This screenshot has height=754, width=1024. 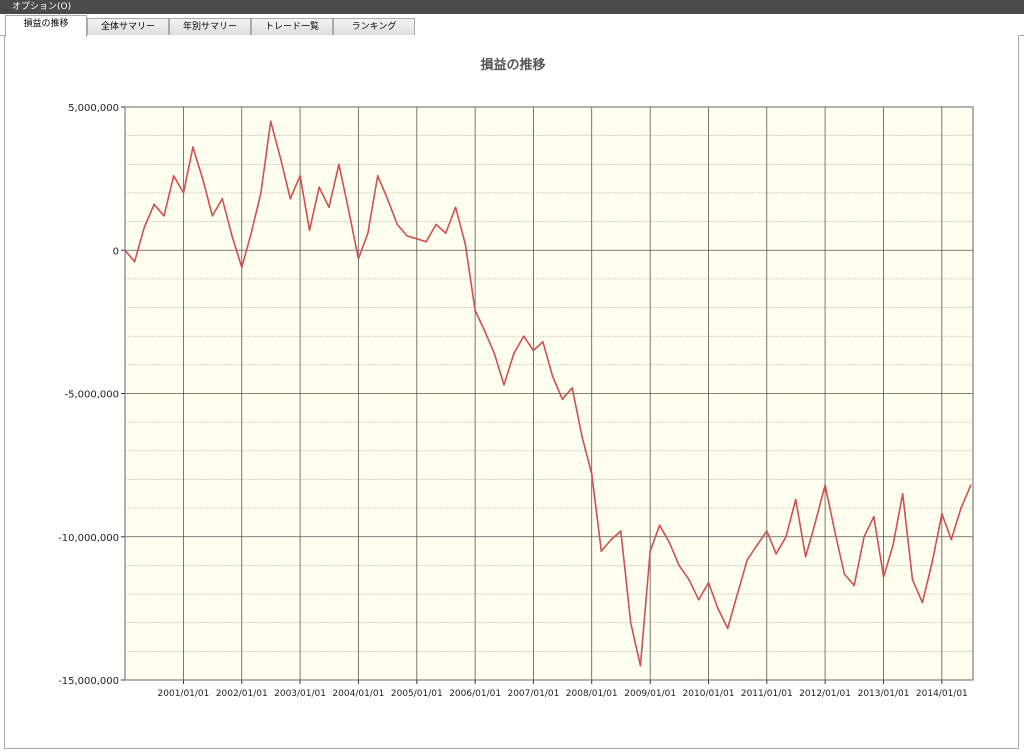 What do you see at coordinates (825, 694) in the screenshot?
I see `x-tick-label: 2012/01/01` at bounding box center [825, 694].